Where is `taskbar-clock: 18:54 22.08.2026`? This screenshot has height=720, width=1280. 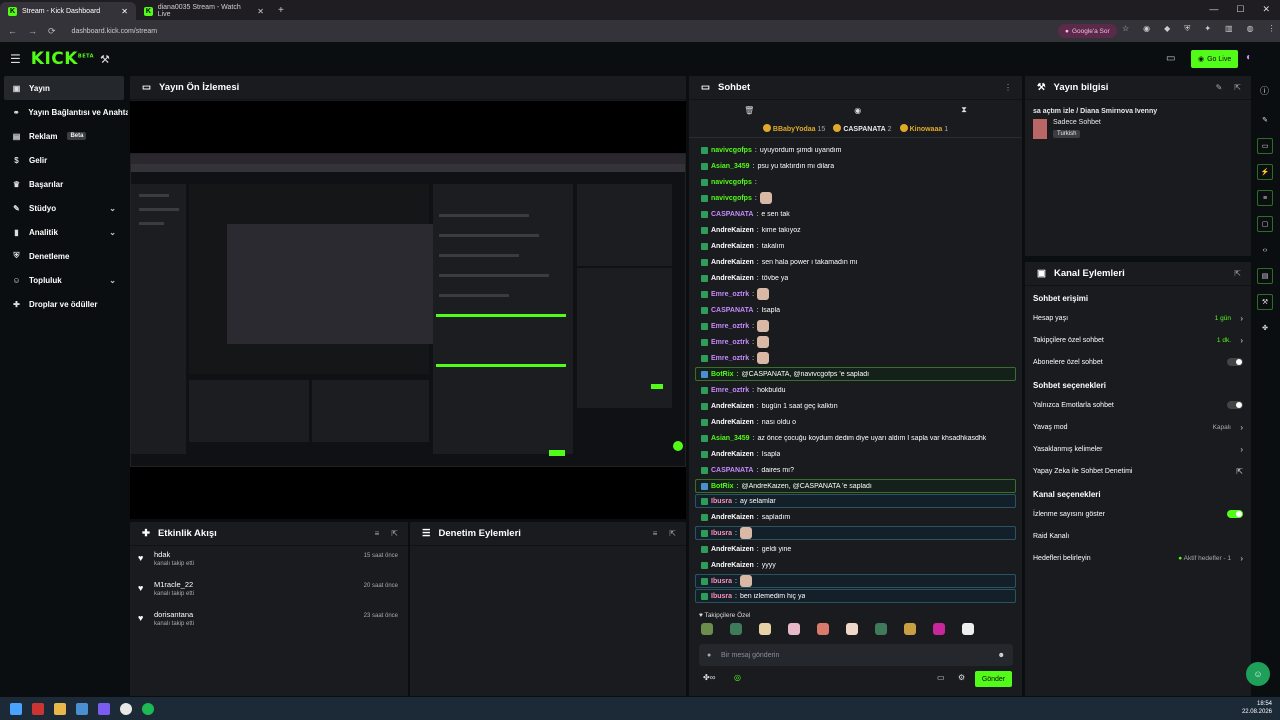
taskbar-clock: 18:54 22.08.2026 is located at coordinates (1257, 708).